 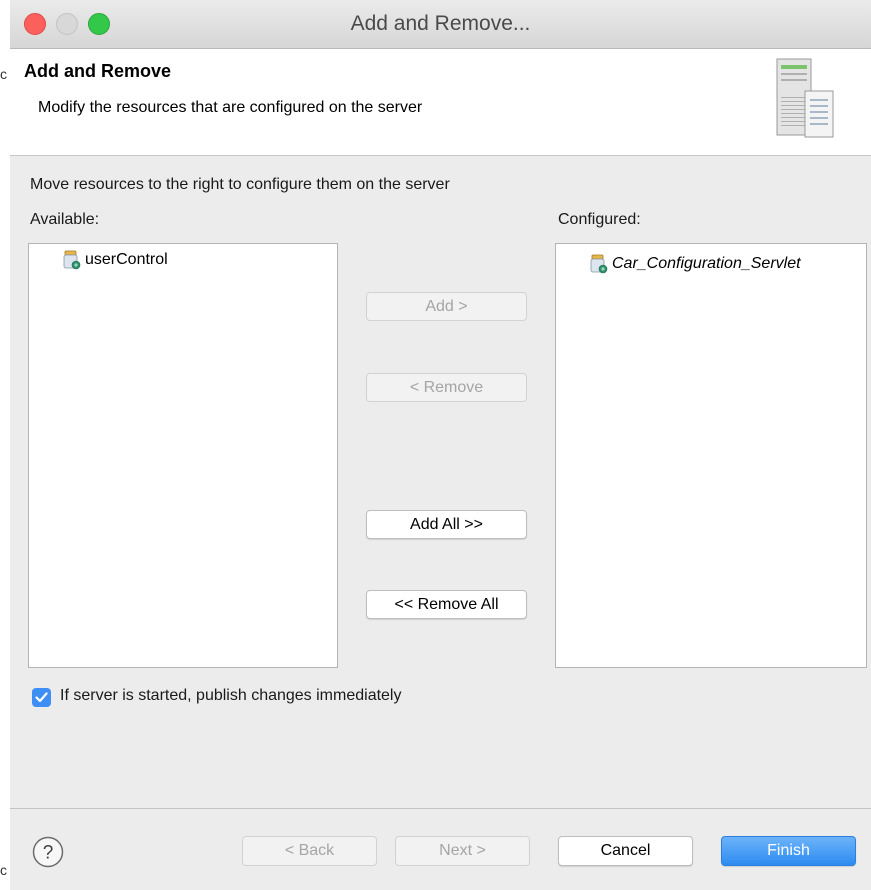 What do you see at coordinates (446, 306) in the screenshot?
I see `add-button: Add >` at bounding box center [446, 306].